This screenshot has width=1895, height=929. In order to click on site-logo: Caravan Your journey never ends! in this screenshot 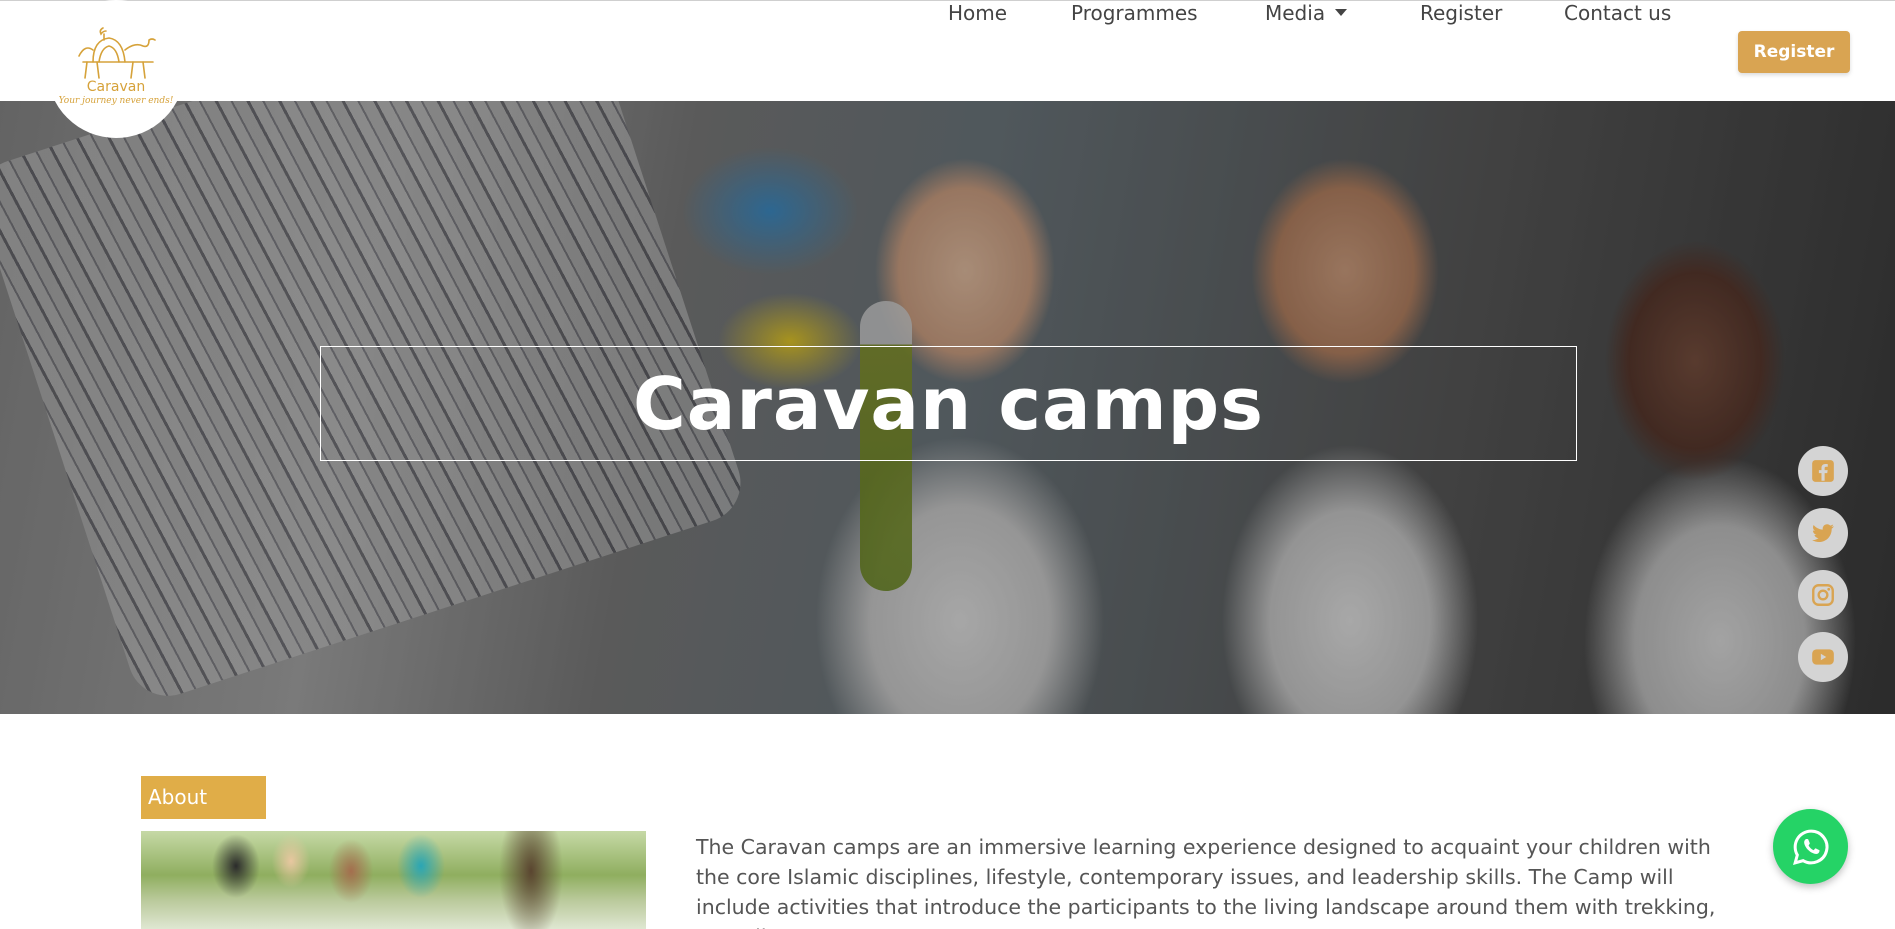, I will do `click(116, 69)`.